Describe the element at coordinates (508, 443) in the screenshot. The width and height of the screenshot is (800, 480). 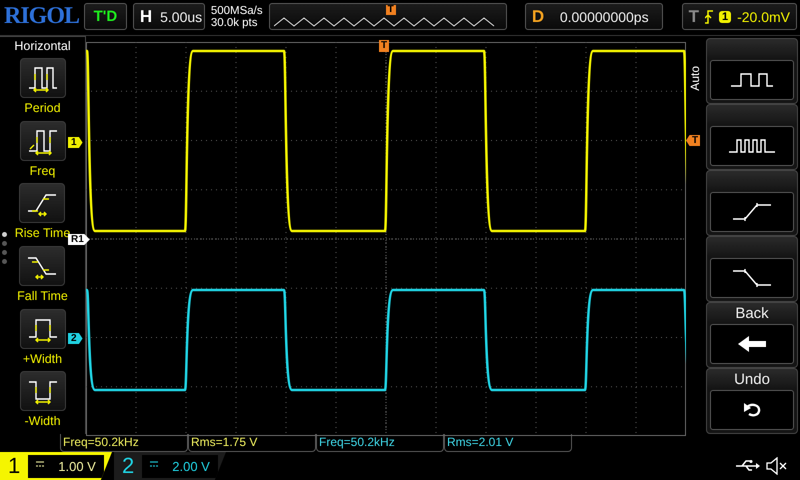
I see `measurement-readout: Rms=2.01 V` at that location.